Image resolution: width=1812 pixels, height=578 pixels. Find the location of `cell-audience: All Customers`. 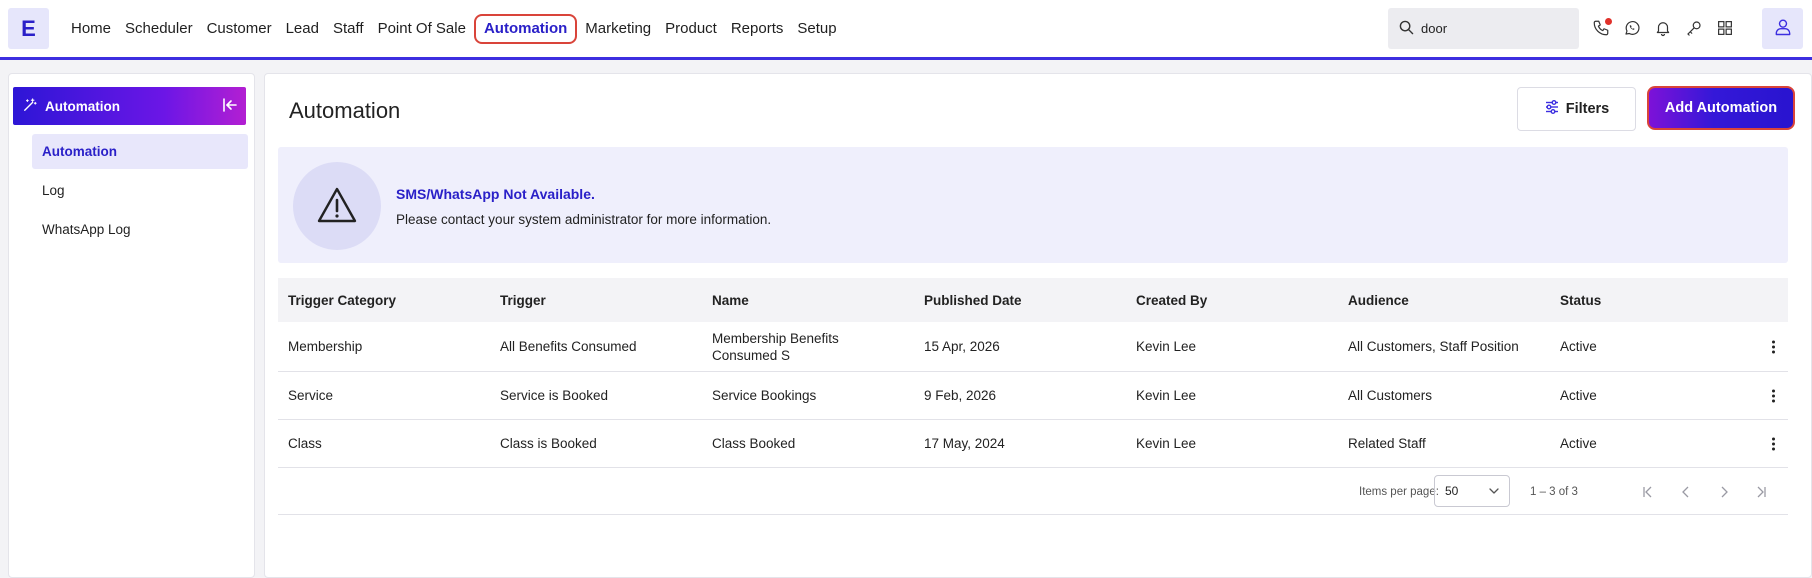

cell-audience: All Customers is located at coordinates (1390, 395).